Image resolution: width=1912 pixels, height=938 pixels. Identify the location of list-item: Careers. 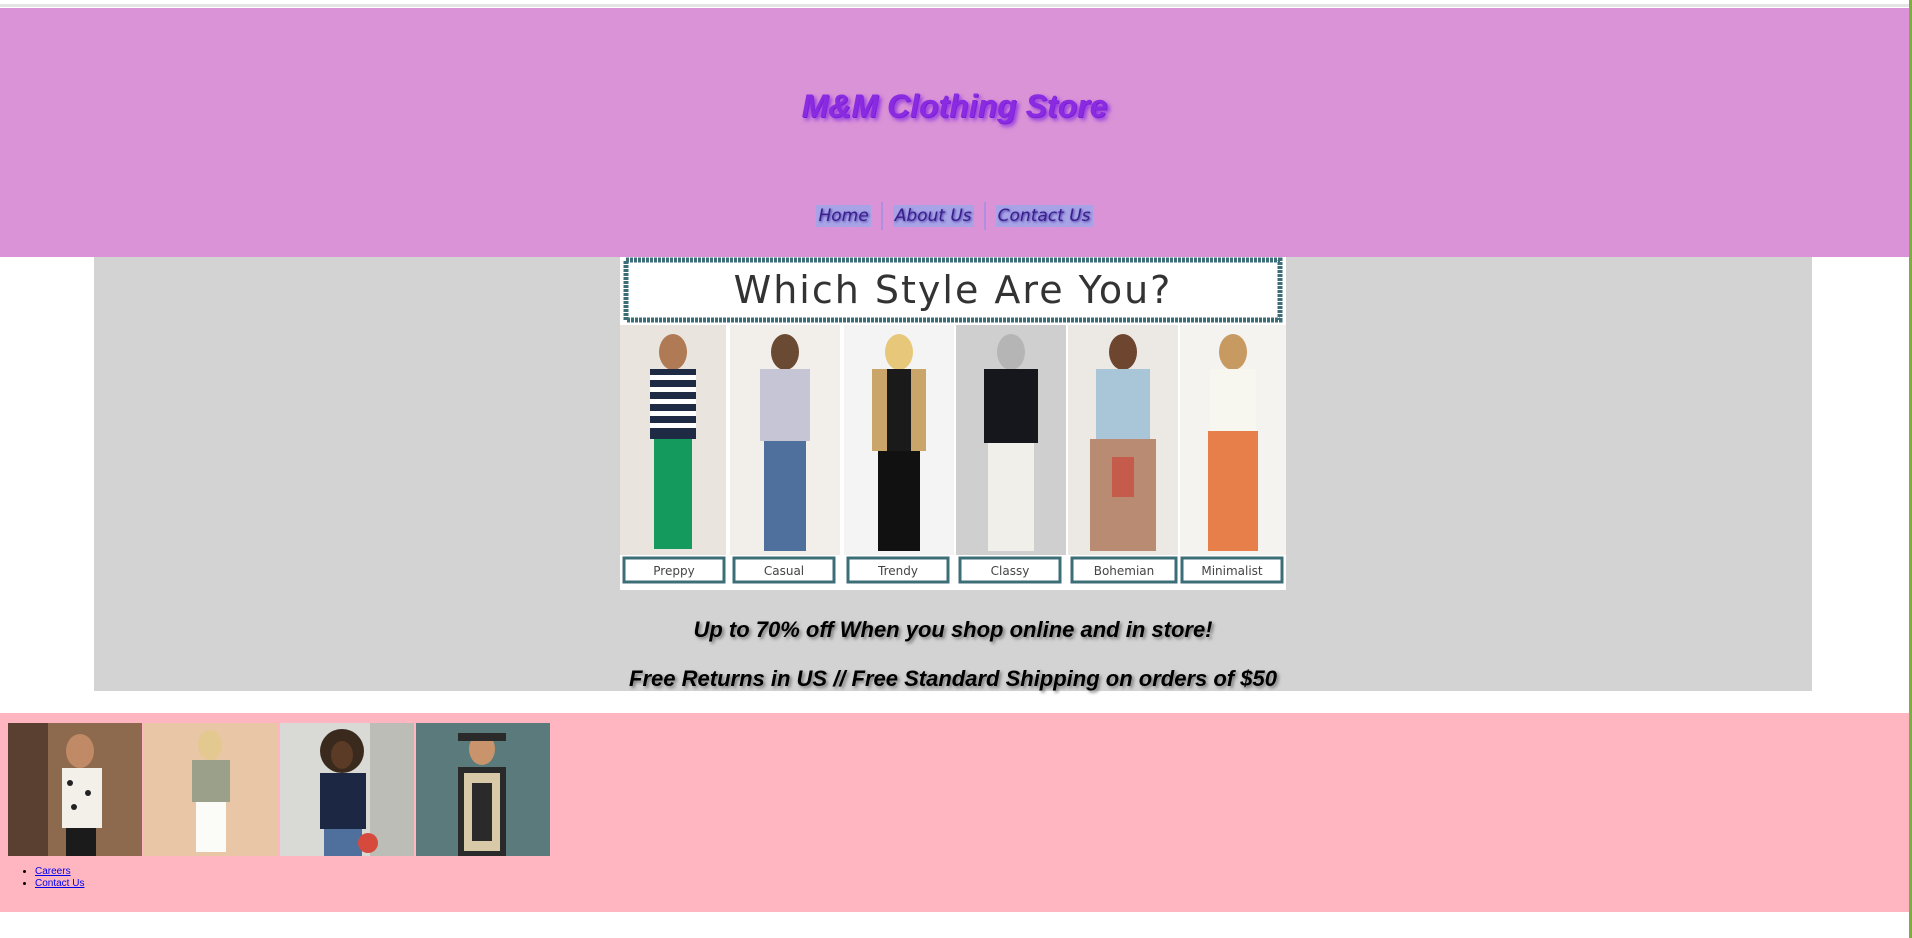
(59, 872).